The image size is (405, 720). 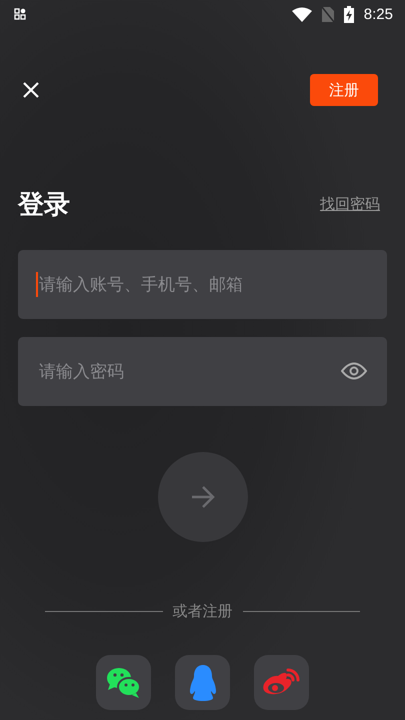 I want to click on app-grid-icon, so click(x=20, y=14).